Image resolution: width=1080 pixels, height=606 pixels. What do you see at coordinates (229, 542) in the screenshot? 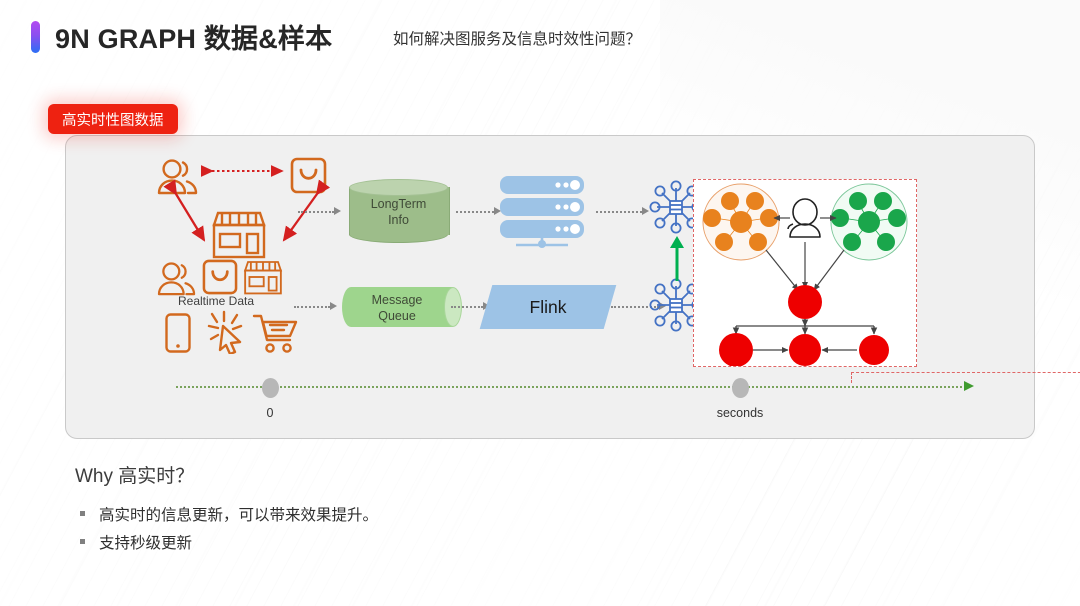
I see `list-item: 支持秒级更新` at bounding box center [229, 542].